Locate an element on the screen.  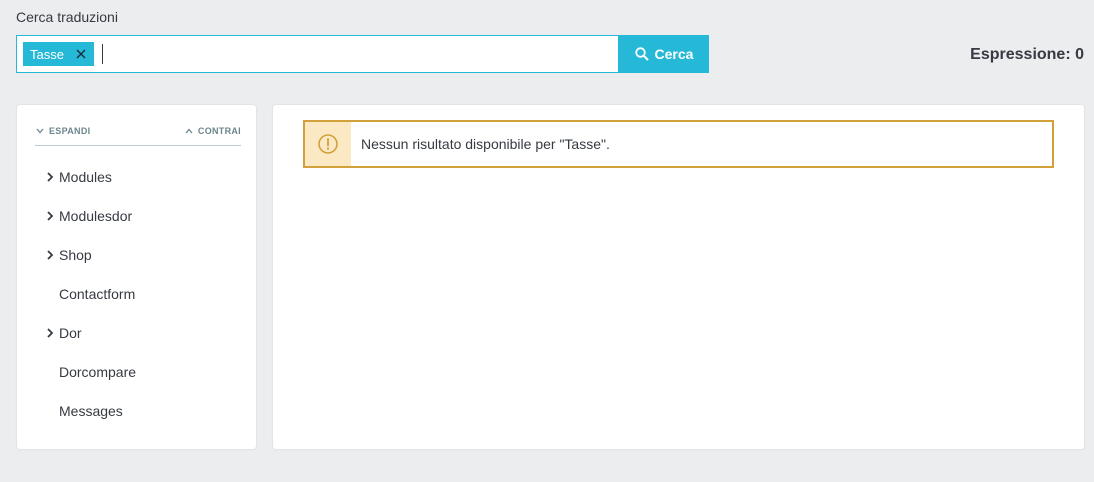
expand-all-button: ESPANDI is located at coordinates (63, 131).